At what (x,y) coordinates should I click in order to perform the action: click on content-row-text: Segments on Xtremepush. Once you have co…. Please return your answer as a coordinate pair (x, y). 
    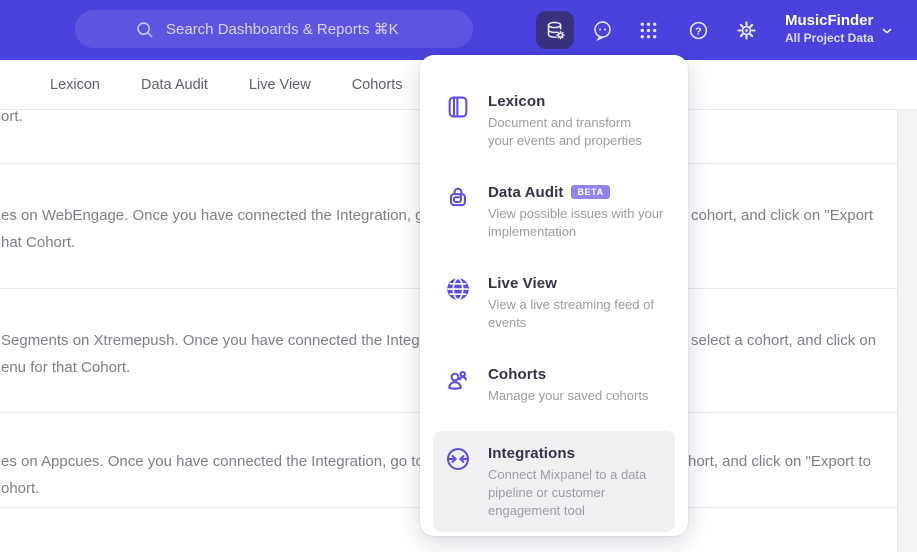
    Looking at the image, I should click on (231, 340).